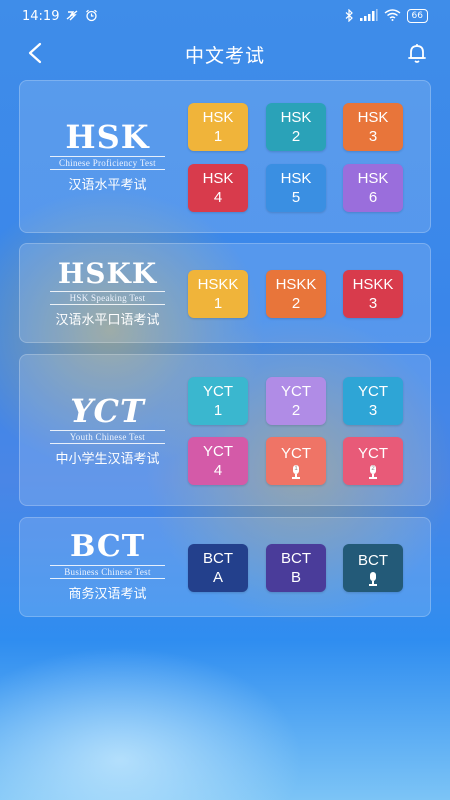  I want to click on bell-icon, so click(417, 53).